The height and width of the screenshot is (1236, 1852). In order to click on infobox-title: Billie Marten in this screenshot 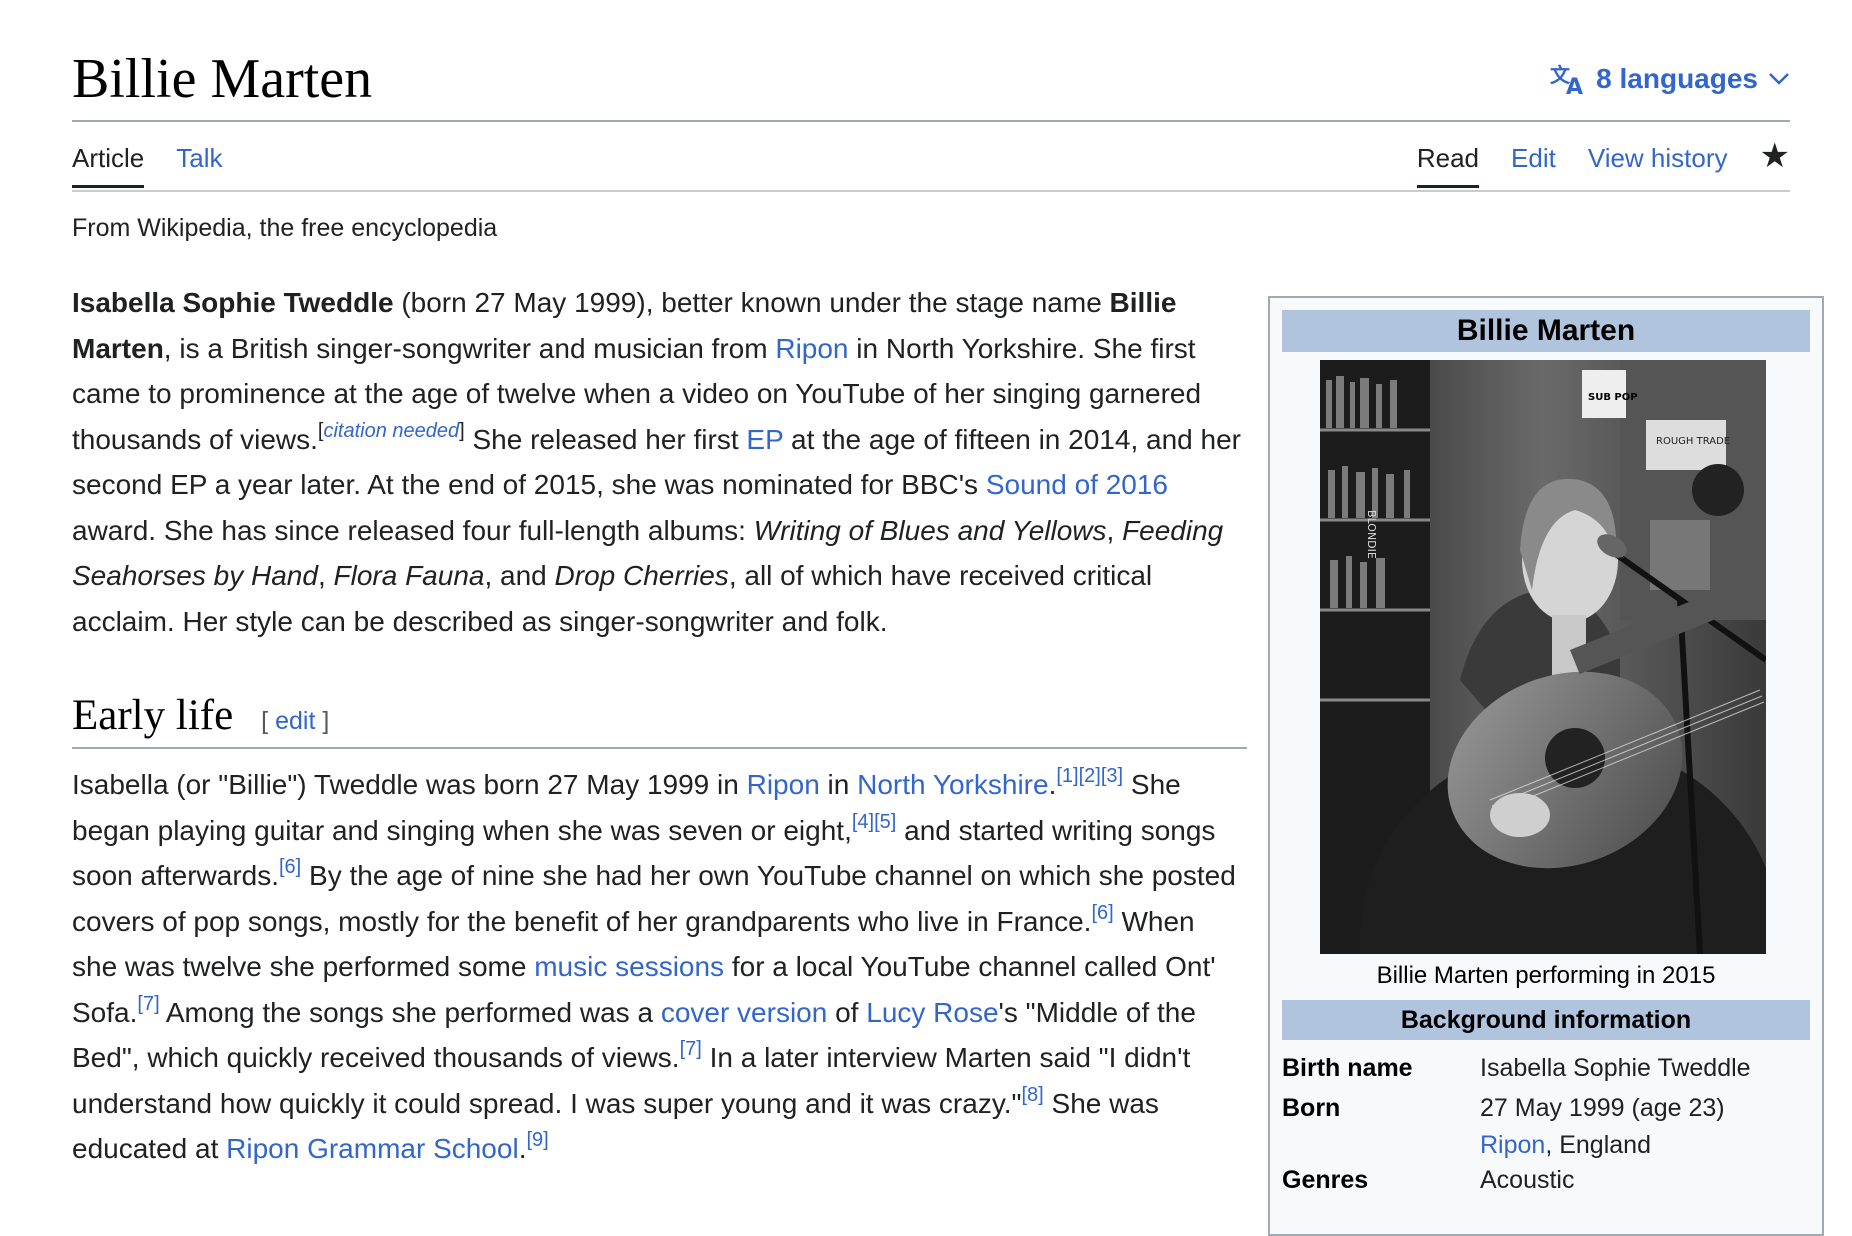, I will do `click(1546, 331)`.